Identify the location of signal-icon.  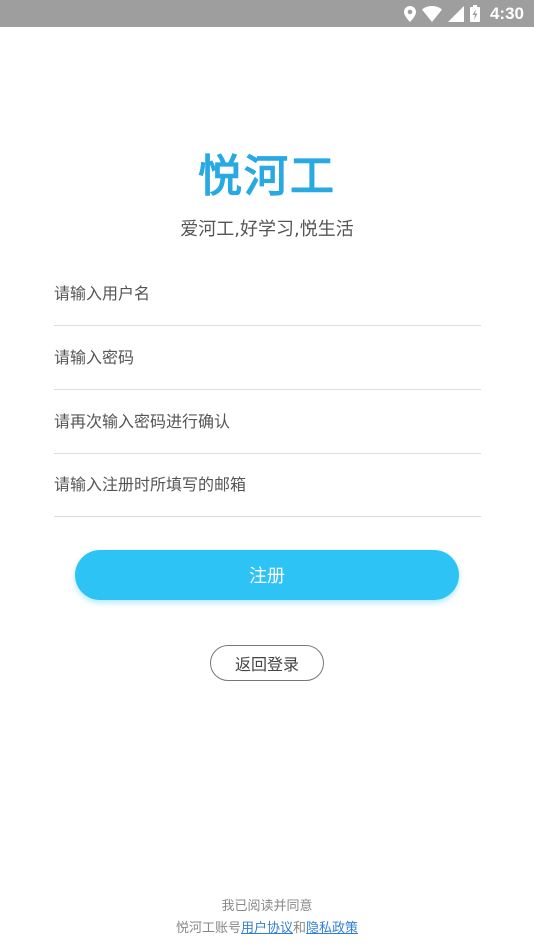
(455, 13).